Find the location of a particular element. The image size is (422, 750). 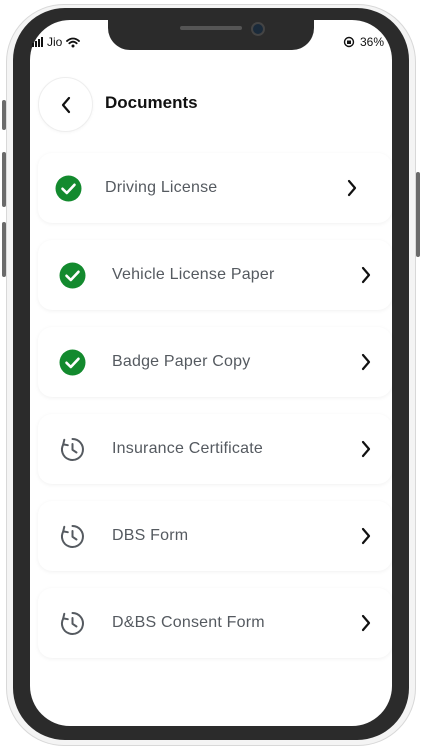

orientation-lock-icon is located at coordinates (349, 42).